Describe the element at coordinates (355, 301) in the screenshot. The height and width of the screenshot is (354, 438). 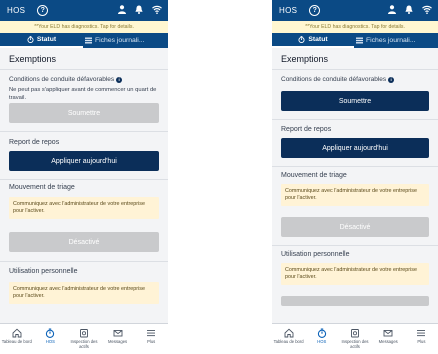
I see `disabled-button-partial` at that location.